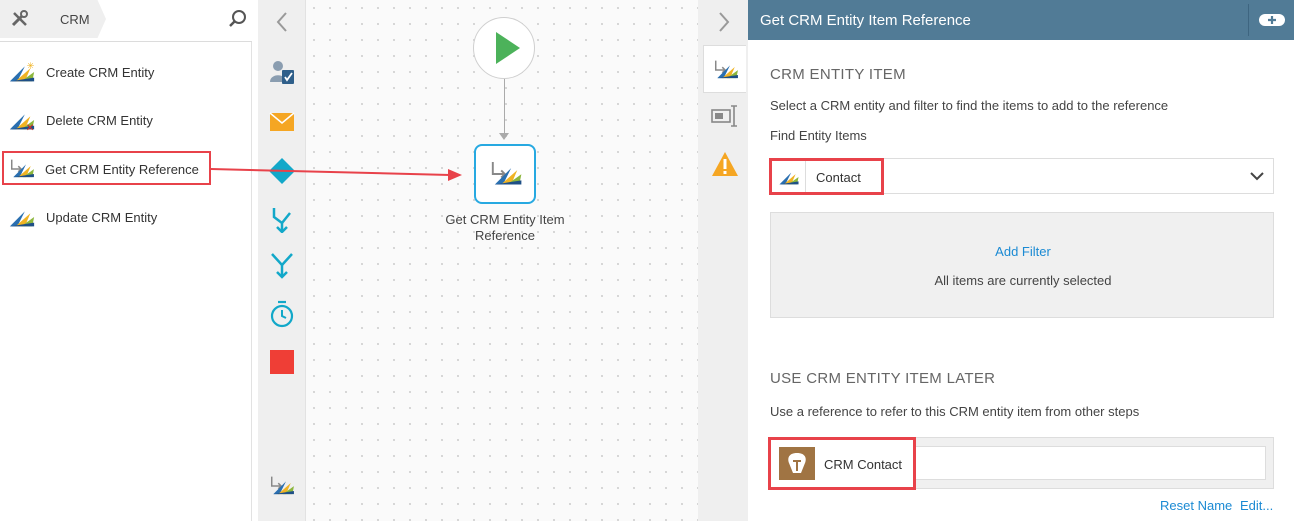 This screenshot has height=521, width=1294. I want to click on start-node, so click(504, 48).